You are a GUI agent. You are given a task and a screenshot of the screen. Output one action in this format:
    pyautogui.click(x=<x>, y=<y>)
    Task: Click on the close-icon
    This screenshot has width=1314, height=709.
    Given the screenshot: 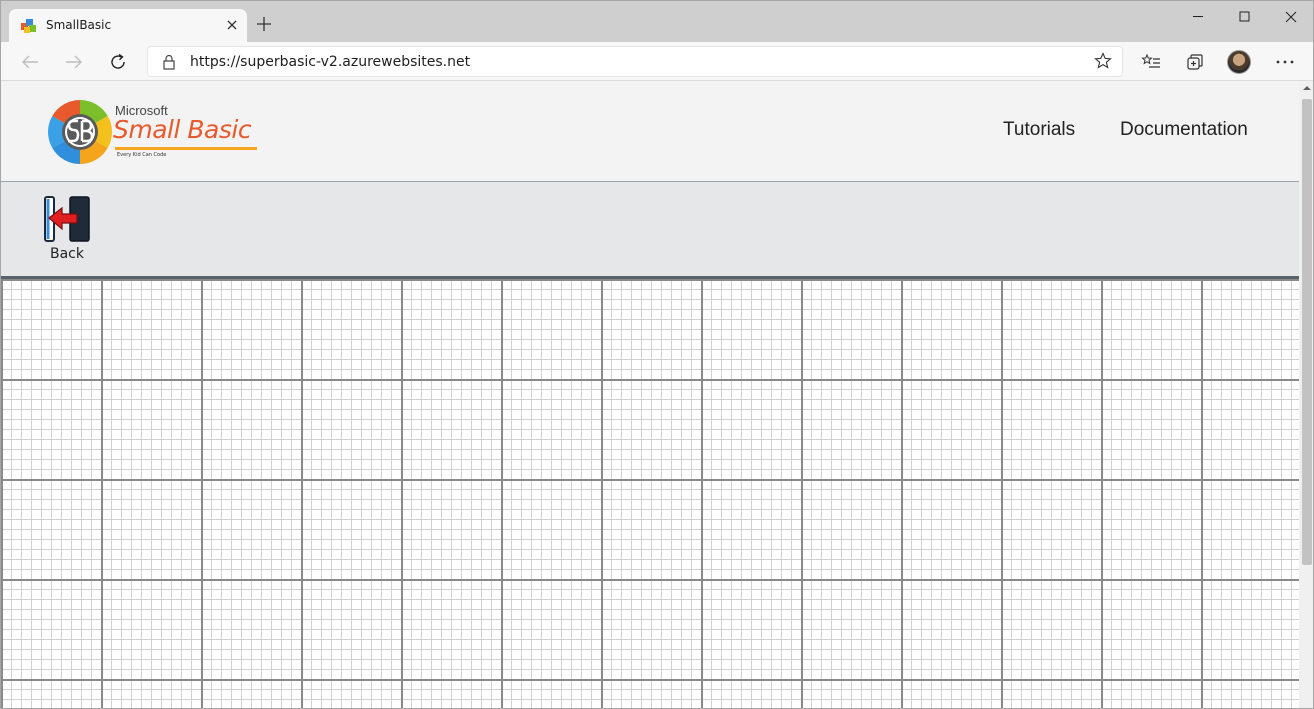 What is the action you would take?
    pyautogui.click(x=232, y=25)
    